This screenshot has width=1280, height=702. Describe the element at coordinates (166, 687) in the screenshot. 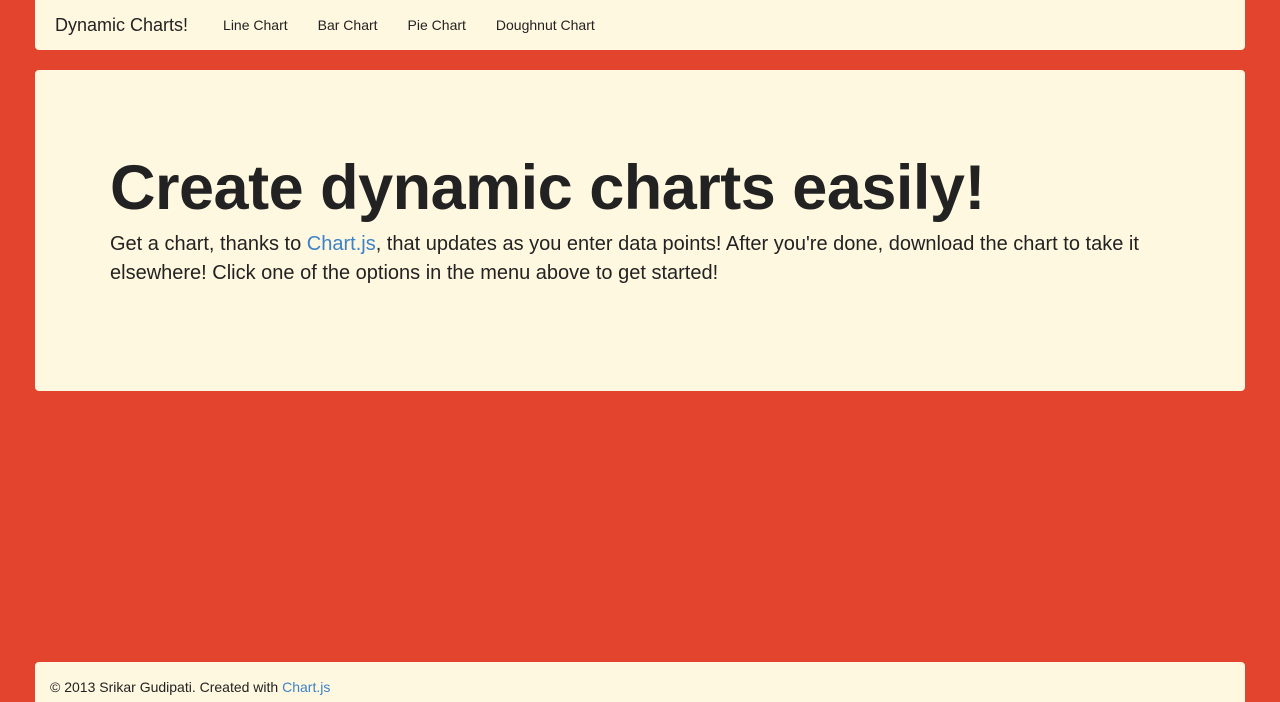

I see `footer-copyright: © 2013 Srikar Gudipati. Created with` at that location.